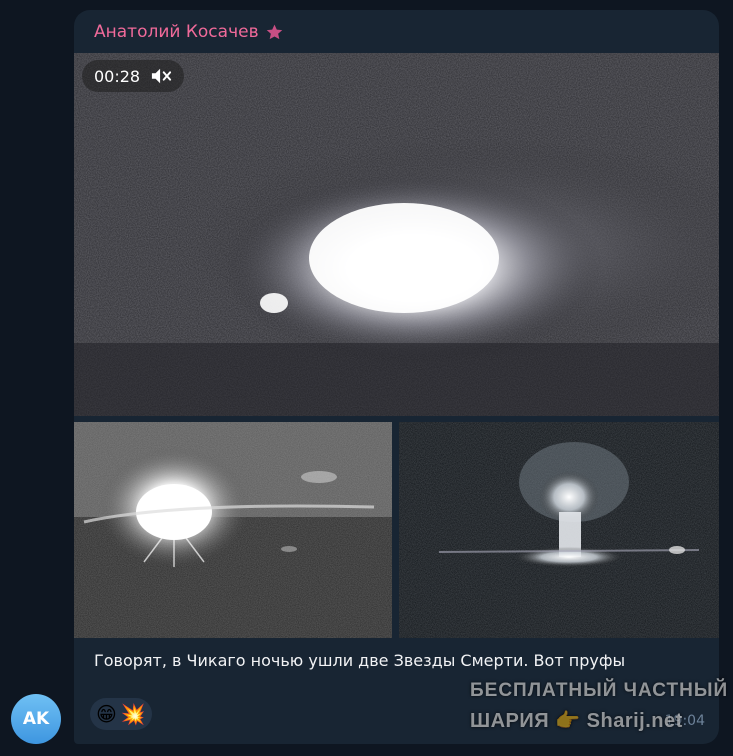  Describe the element at coordinates (161, 76) in the screenshot. I see `speaker-muted-icon` at that location.